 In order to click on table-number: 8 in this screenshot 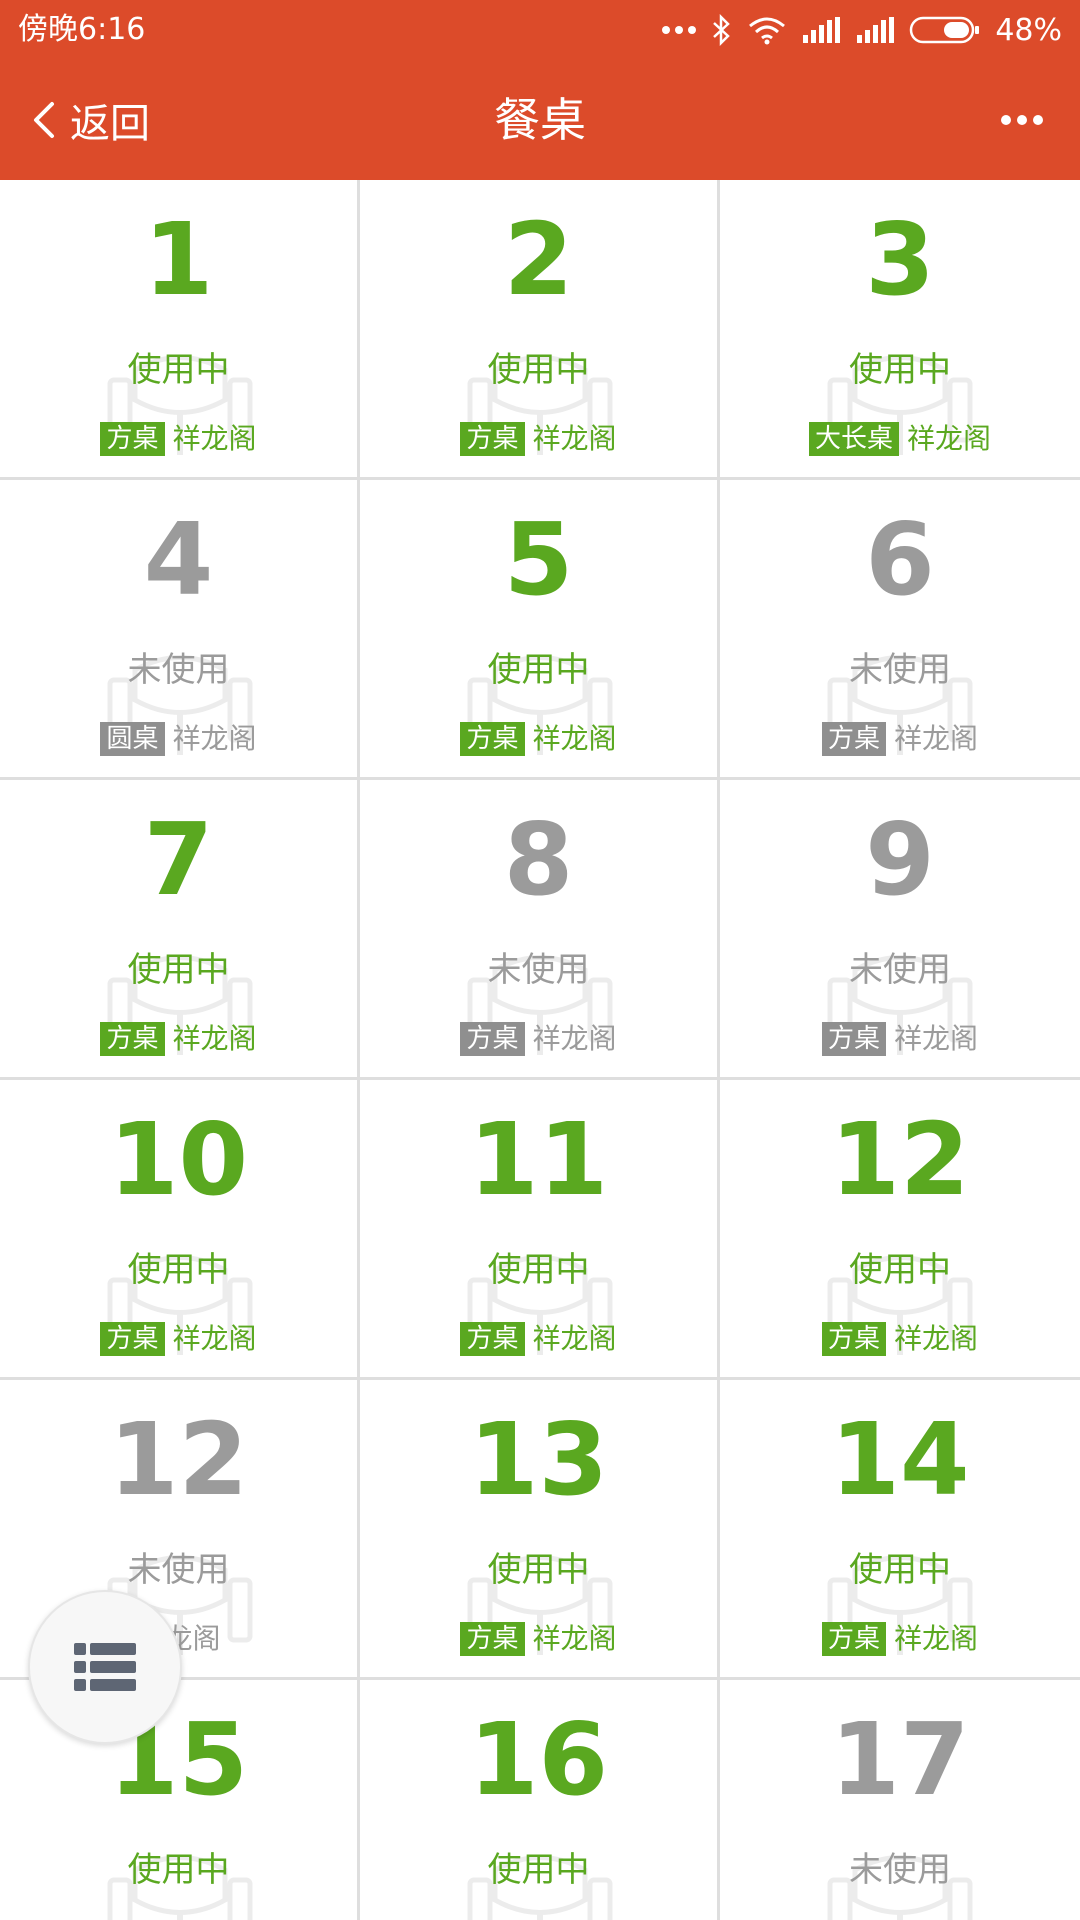, I will do `click(538, 859)`.